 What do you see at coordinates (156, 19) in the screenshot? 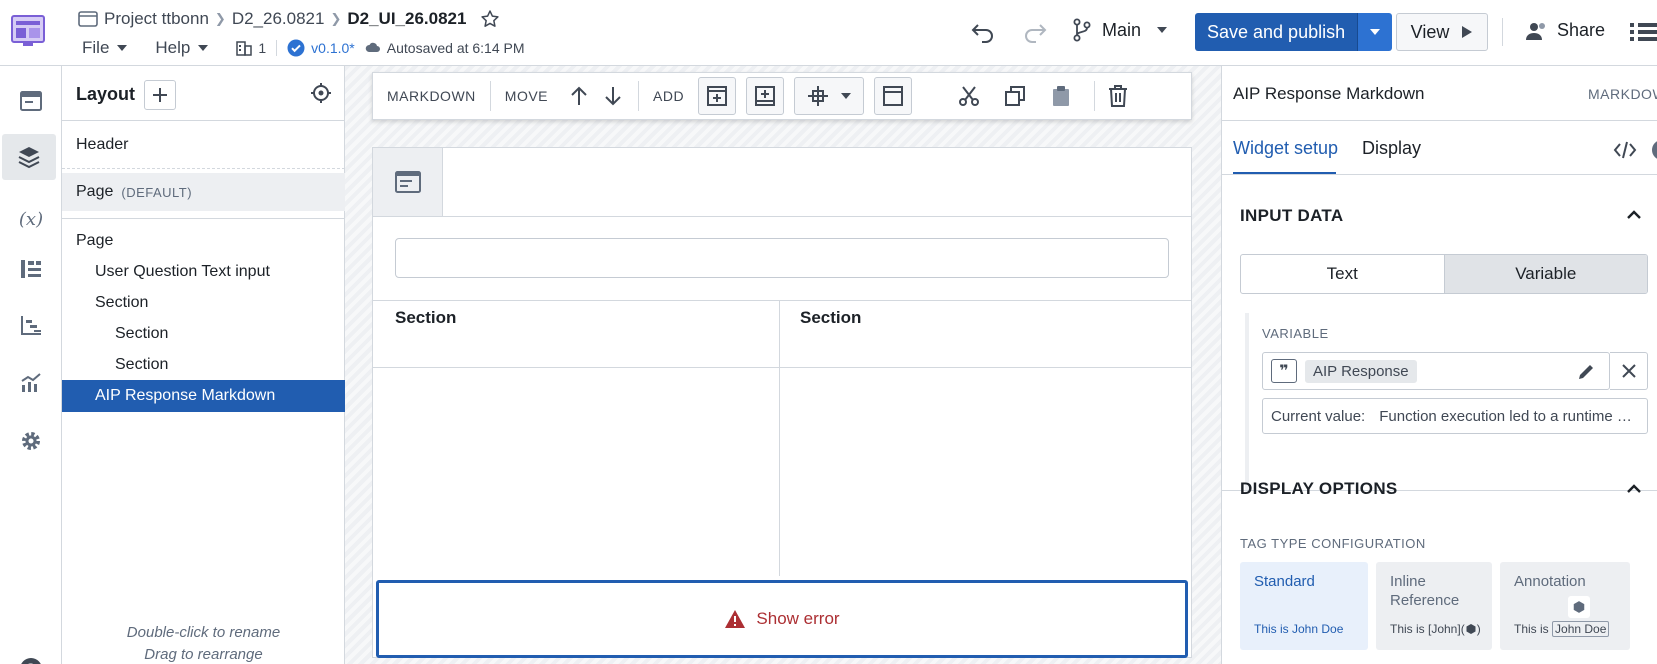
I see `breadcrumb-project: Project ttbonn` at bounding box center [156, 19].